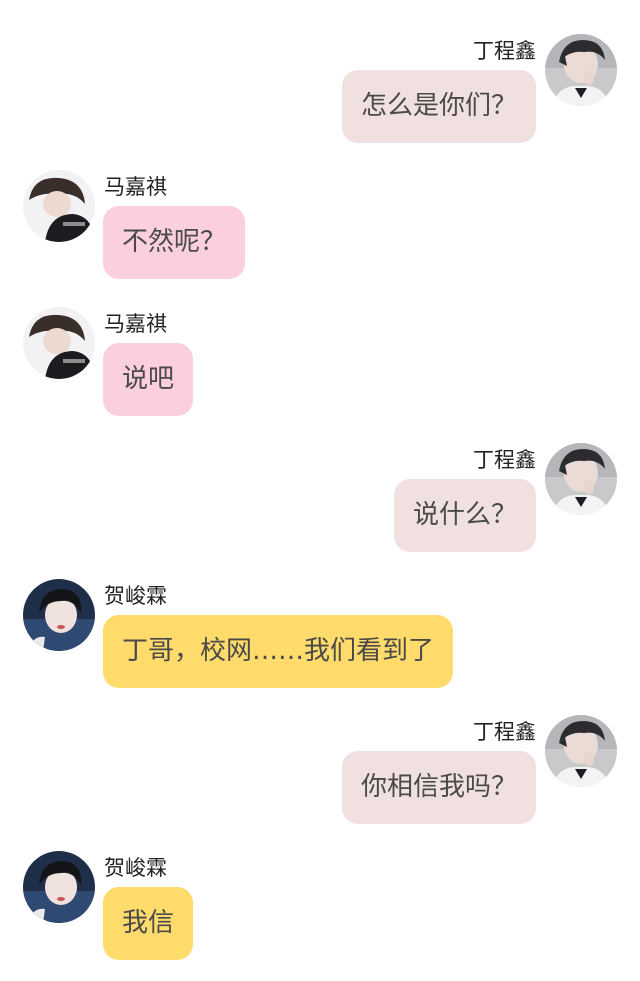 Image resolution: width=640 pixels, height=981 pixels. I want to click on message-bubble: 说什么？, so click(464, 515).